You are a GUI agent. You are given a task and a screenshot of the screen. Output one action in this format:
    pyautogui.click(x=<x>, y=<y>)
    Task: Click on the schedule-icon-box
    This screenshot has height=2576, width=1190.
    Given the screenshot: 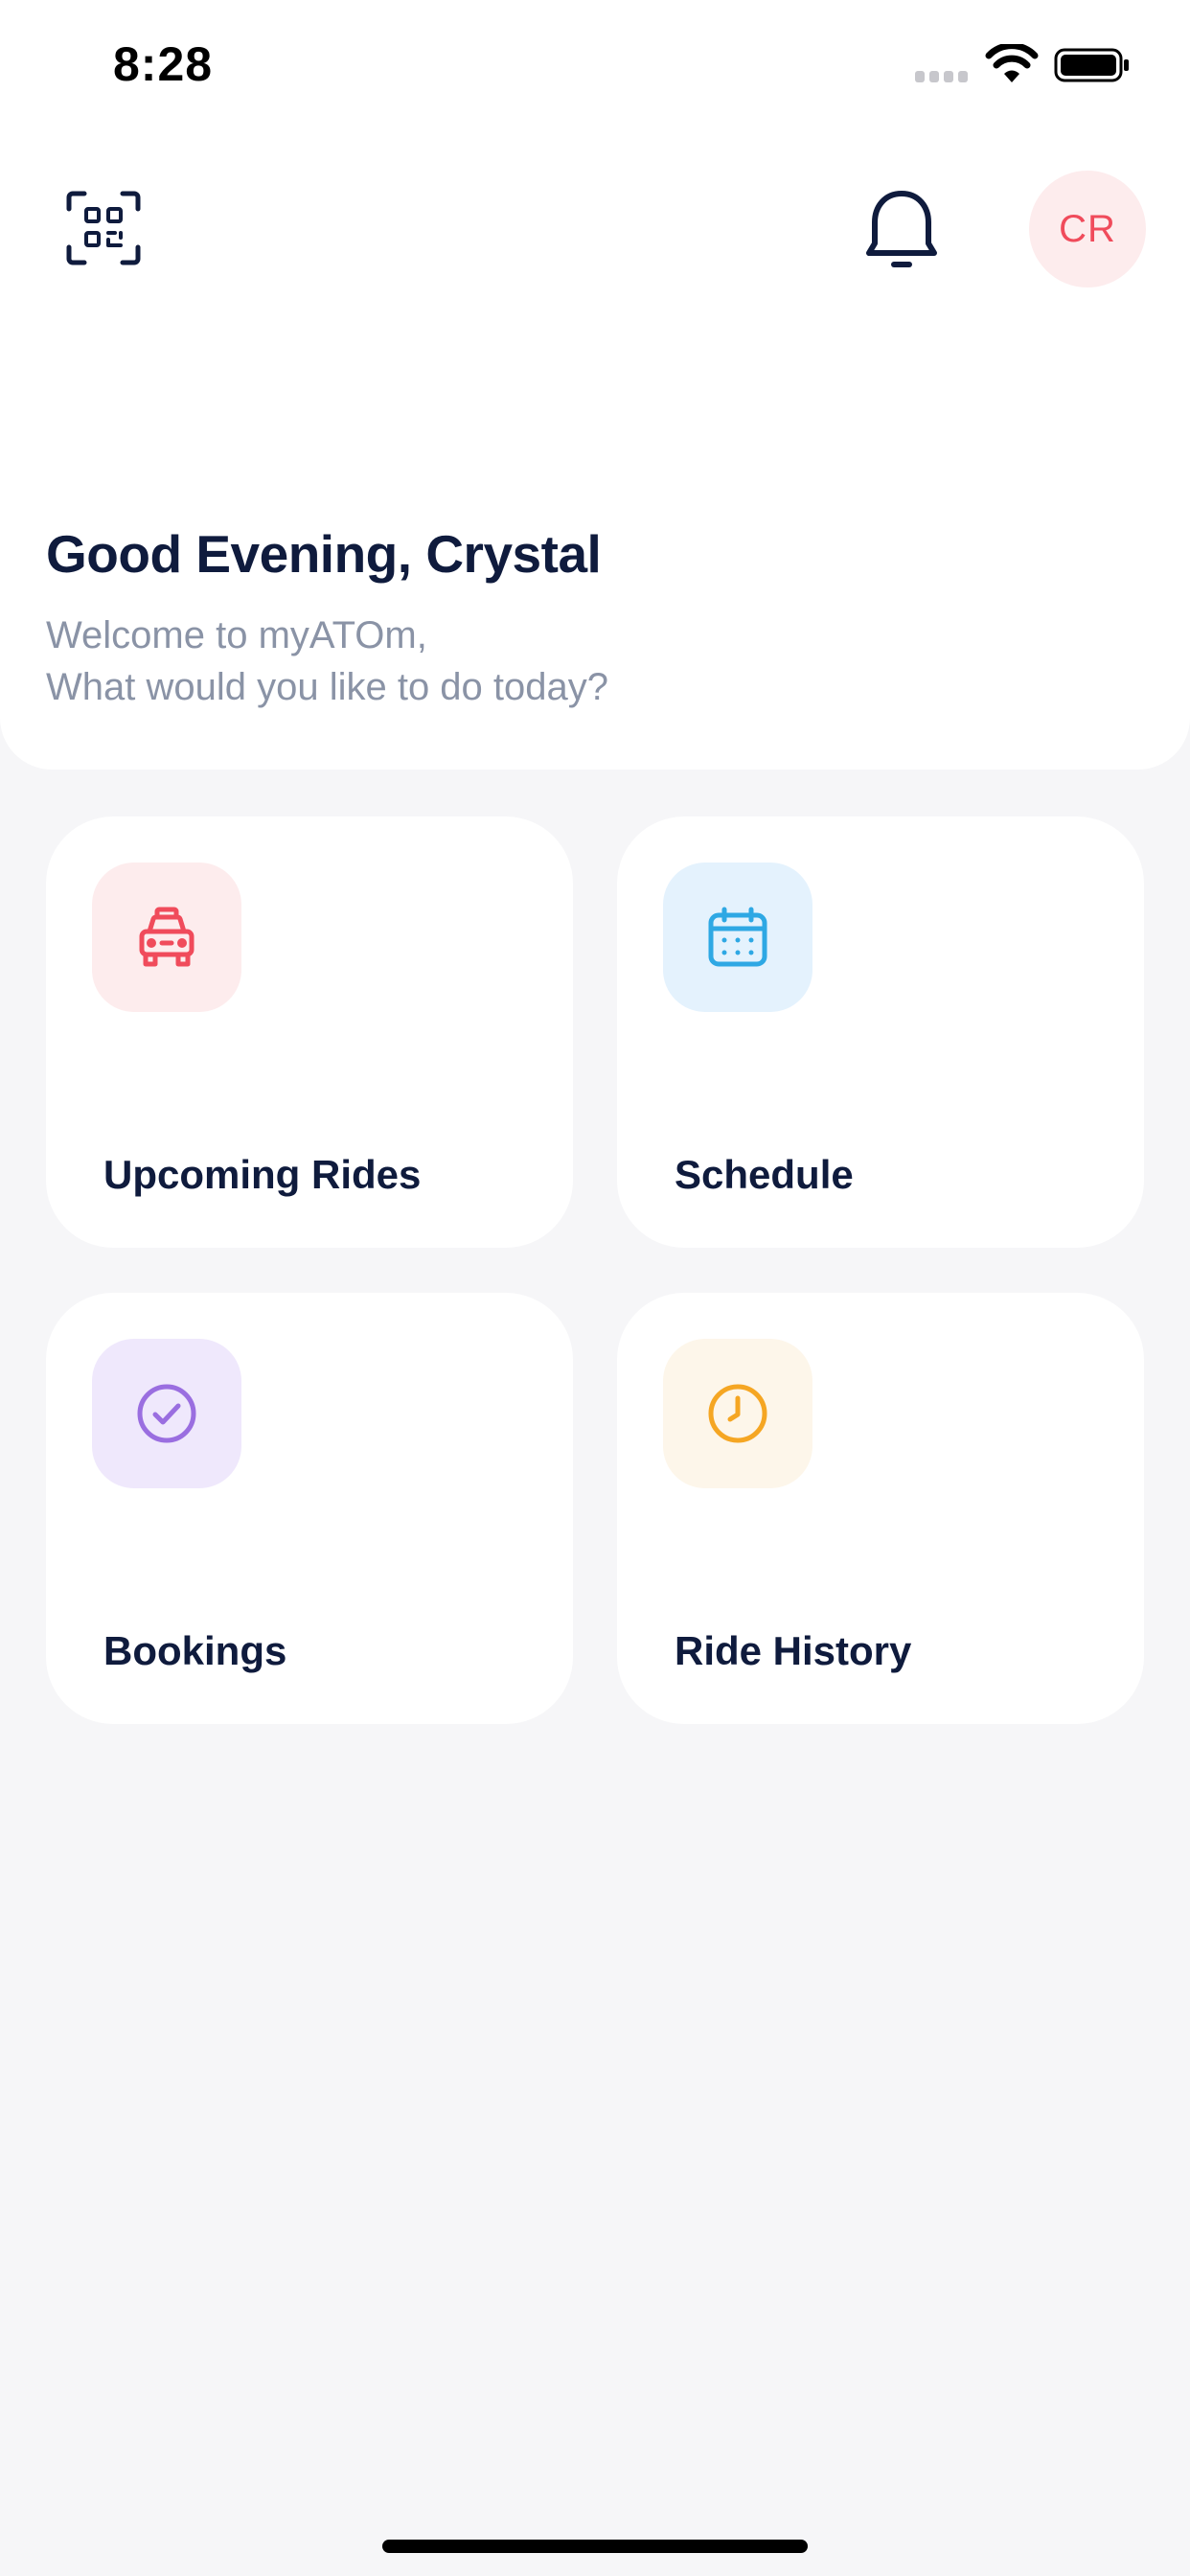 What is the action you would take?
    pyautogui.click(x=738, y=937)
    